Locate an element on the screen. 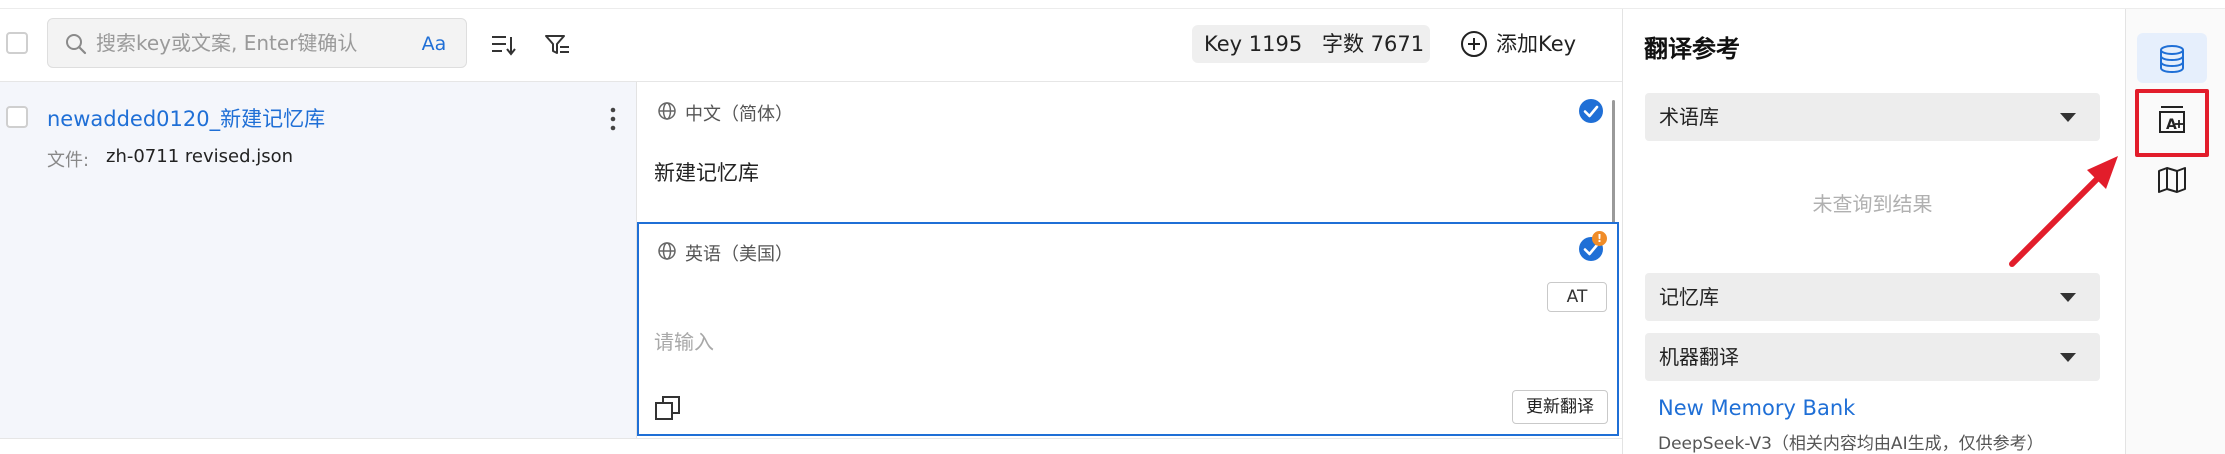 The height and width of the screenshot is (454, 2225). file-label: 文件: is located at coordinates (68, 160).